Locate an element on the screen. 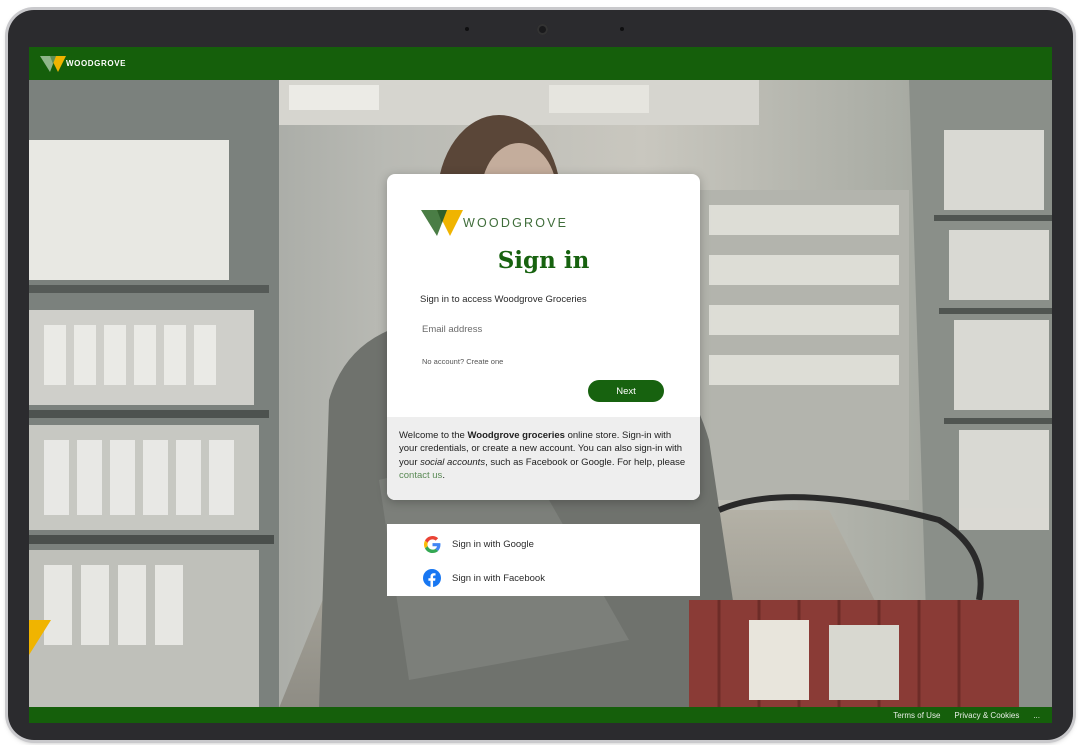 Image resolution: width=1079 pixels, height=745 pixels. facebook-sign-in-button: Sign in with Facebook is located at coordinates (543, 578).